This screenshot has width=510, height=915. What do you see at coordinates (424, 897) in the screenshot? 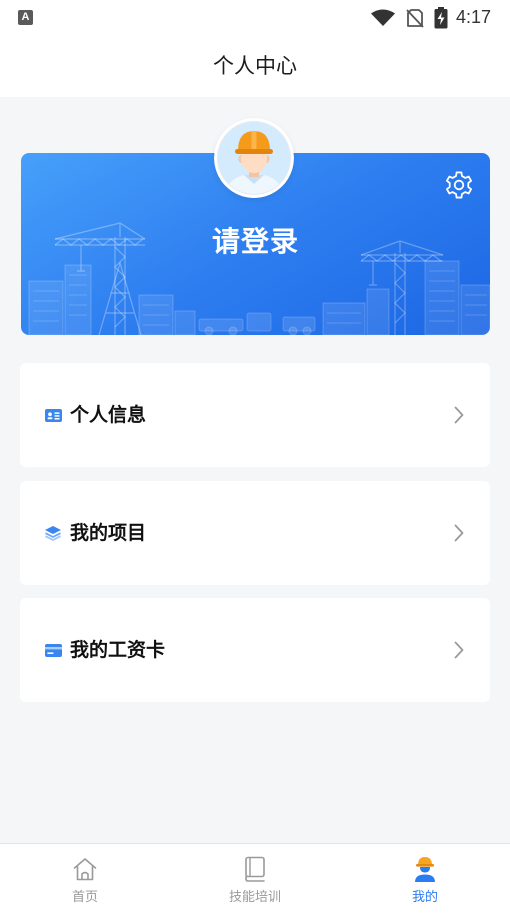
I see `tab-label: 我的` at bounding box center [424, 897].